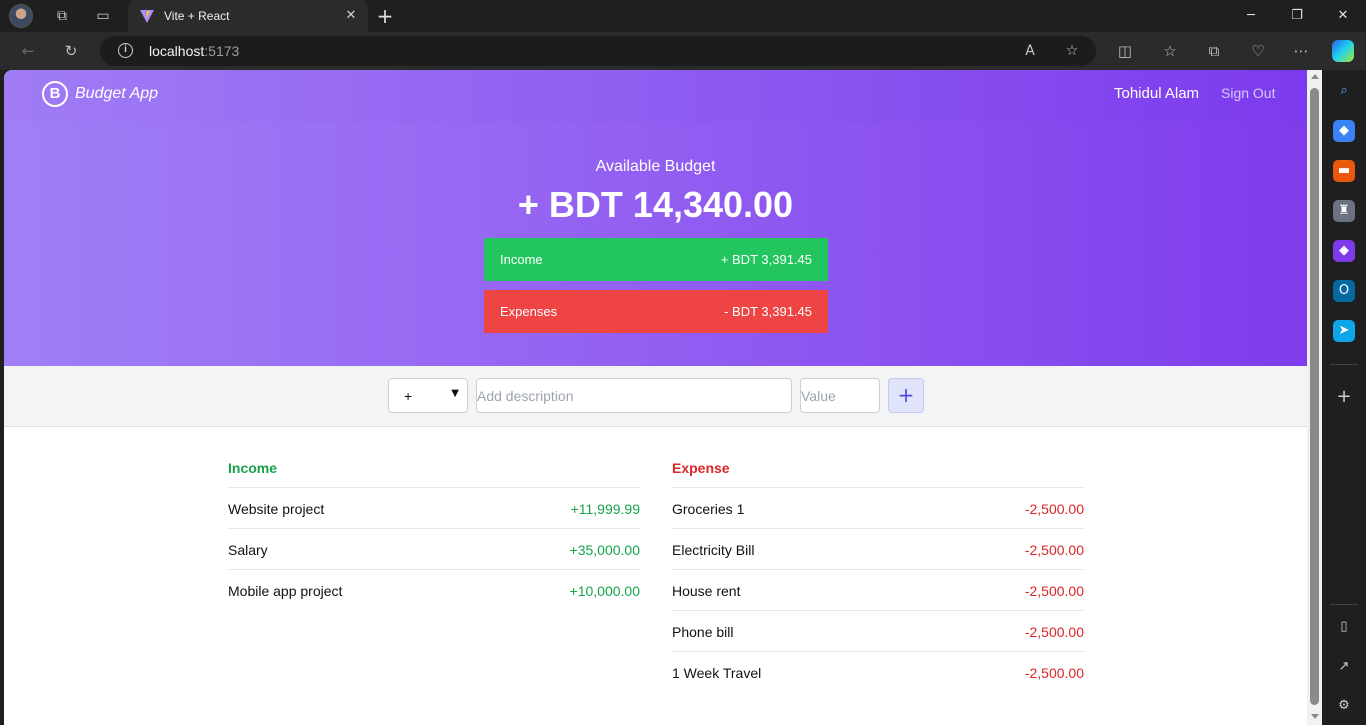 Image resolution: width=1366 pixels, height=725 pixels. What do you see at coordinates (906, 395) in the screenshot?
I see `add-item-button: +` at bounding box center [906, 395].